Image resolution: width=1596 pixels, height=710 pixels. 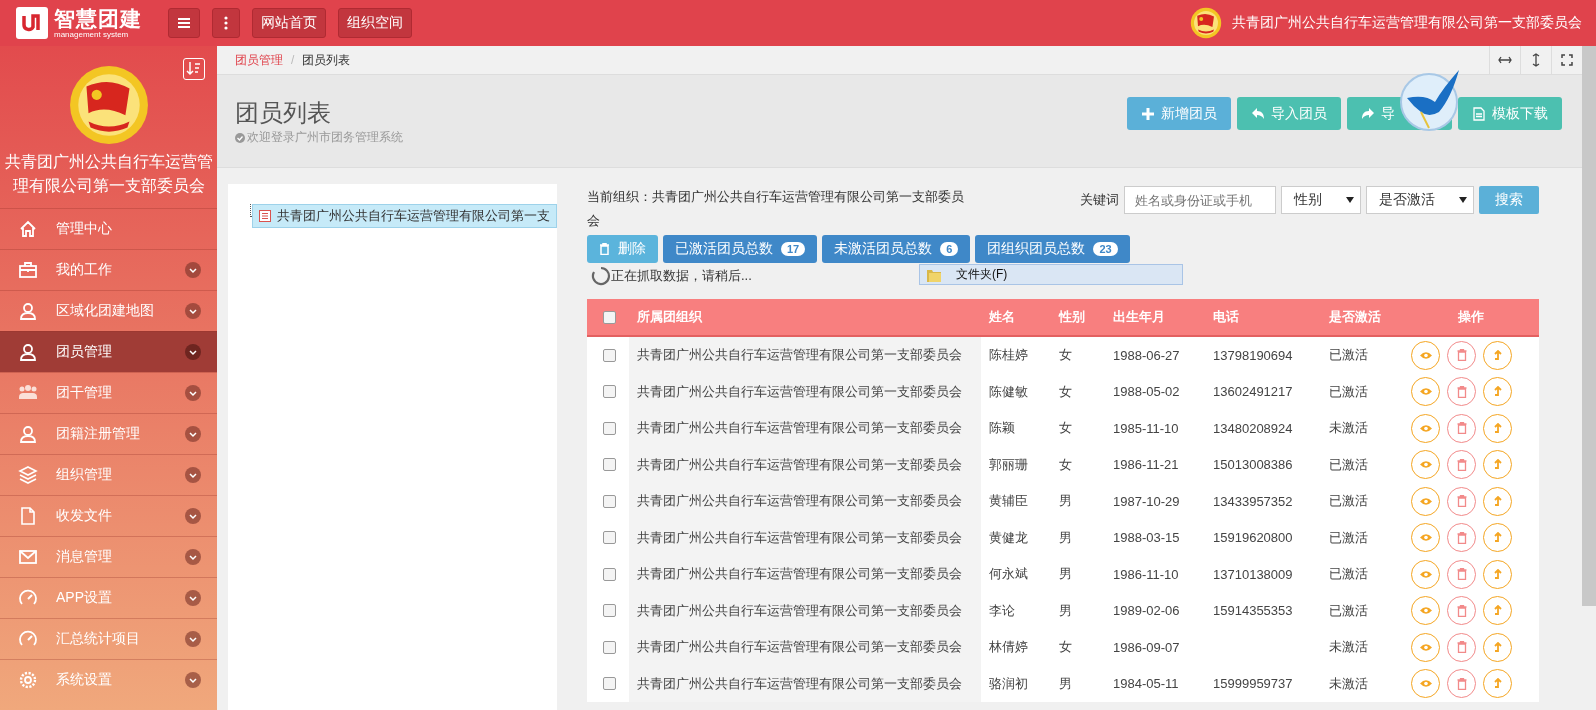 I want to click on nav-button: 组织空间, so click(x=375, y=23).